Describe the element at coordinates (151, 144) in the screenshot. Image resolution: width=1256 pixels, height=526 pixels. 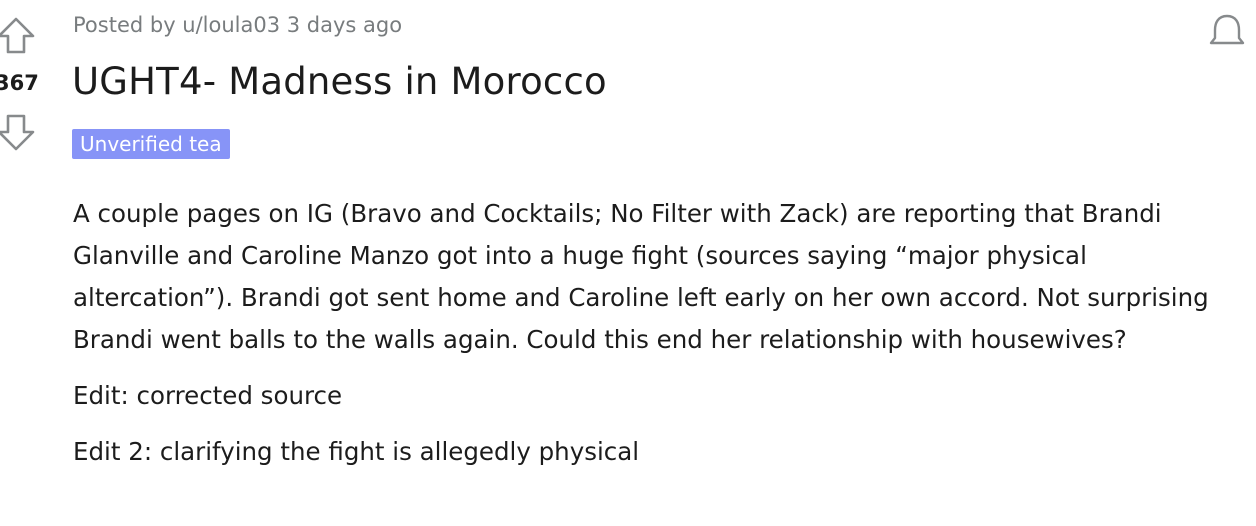
I see `post-flair: Unverified tea` at that location.